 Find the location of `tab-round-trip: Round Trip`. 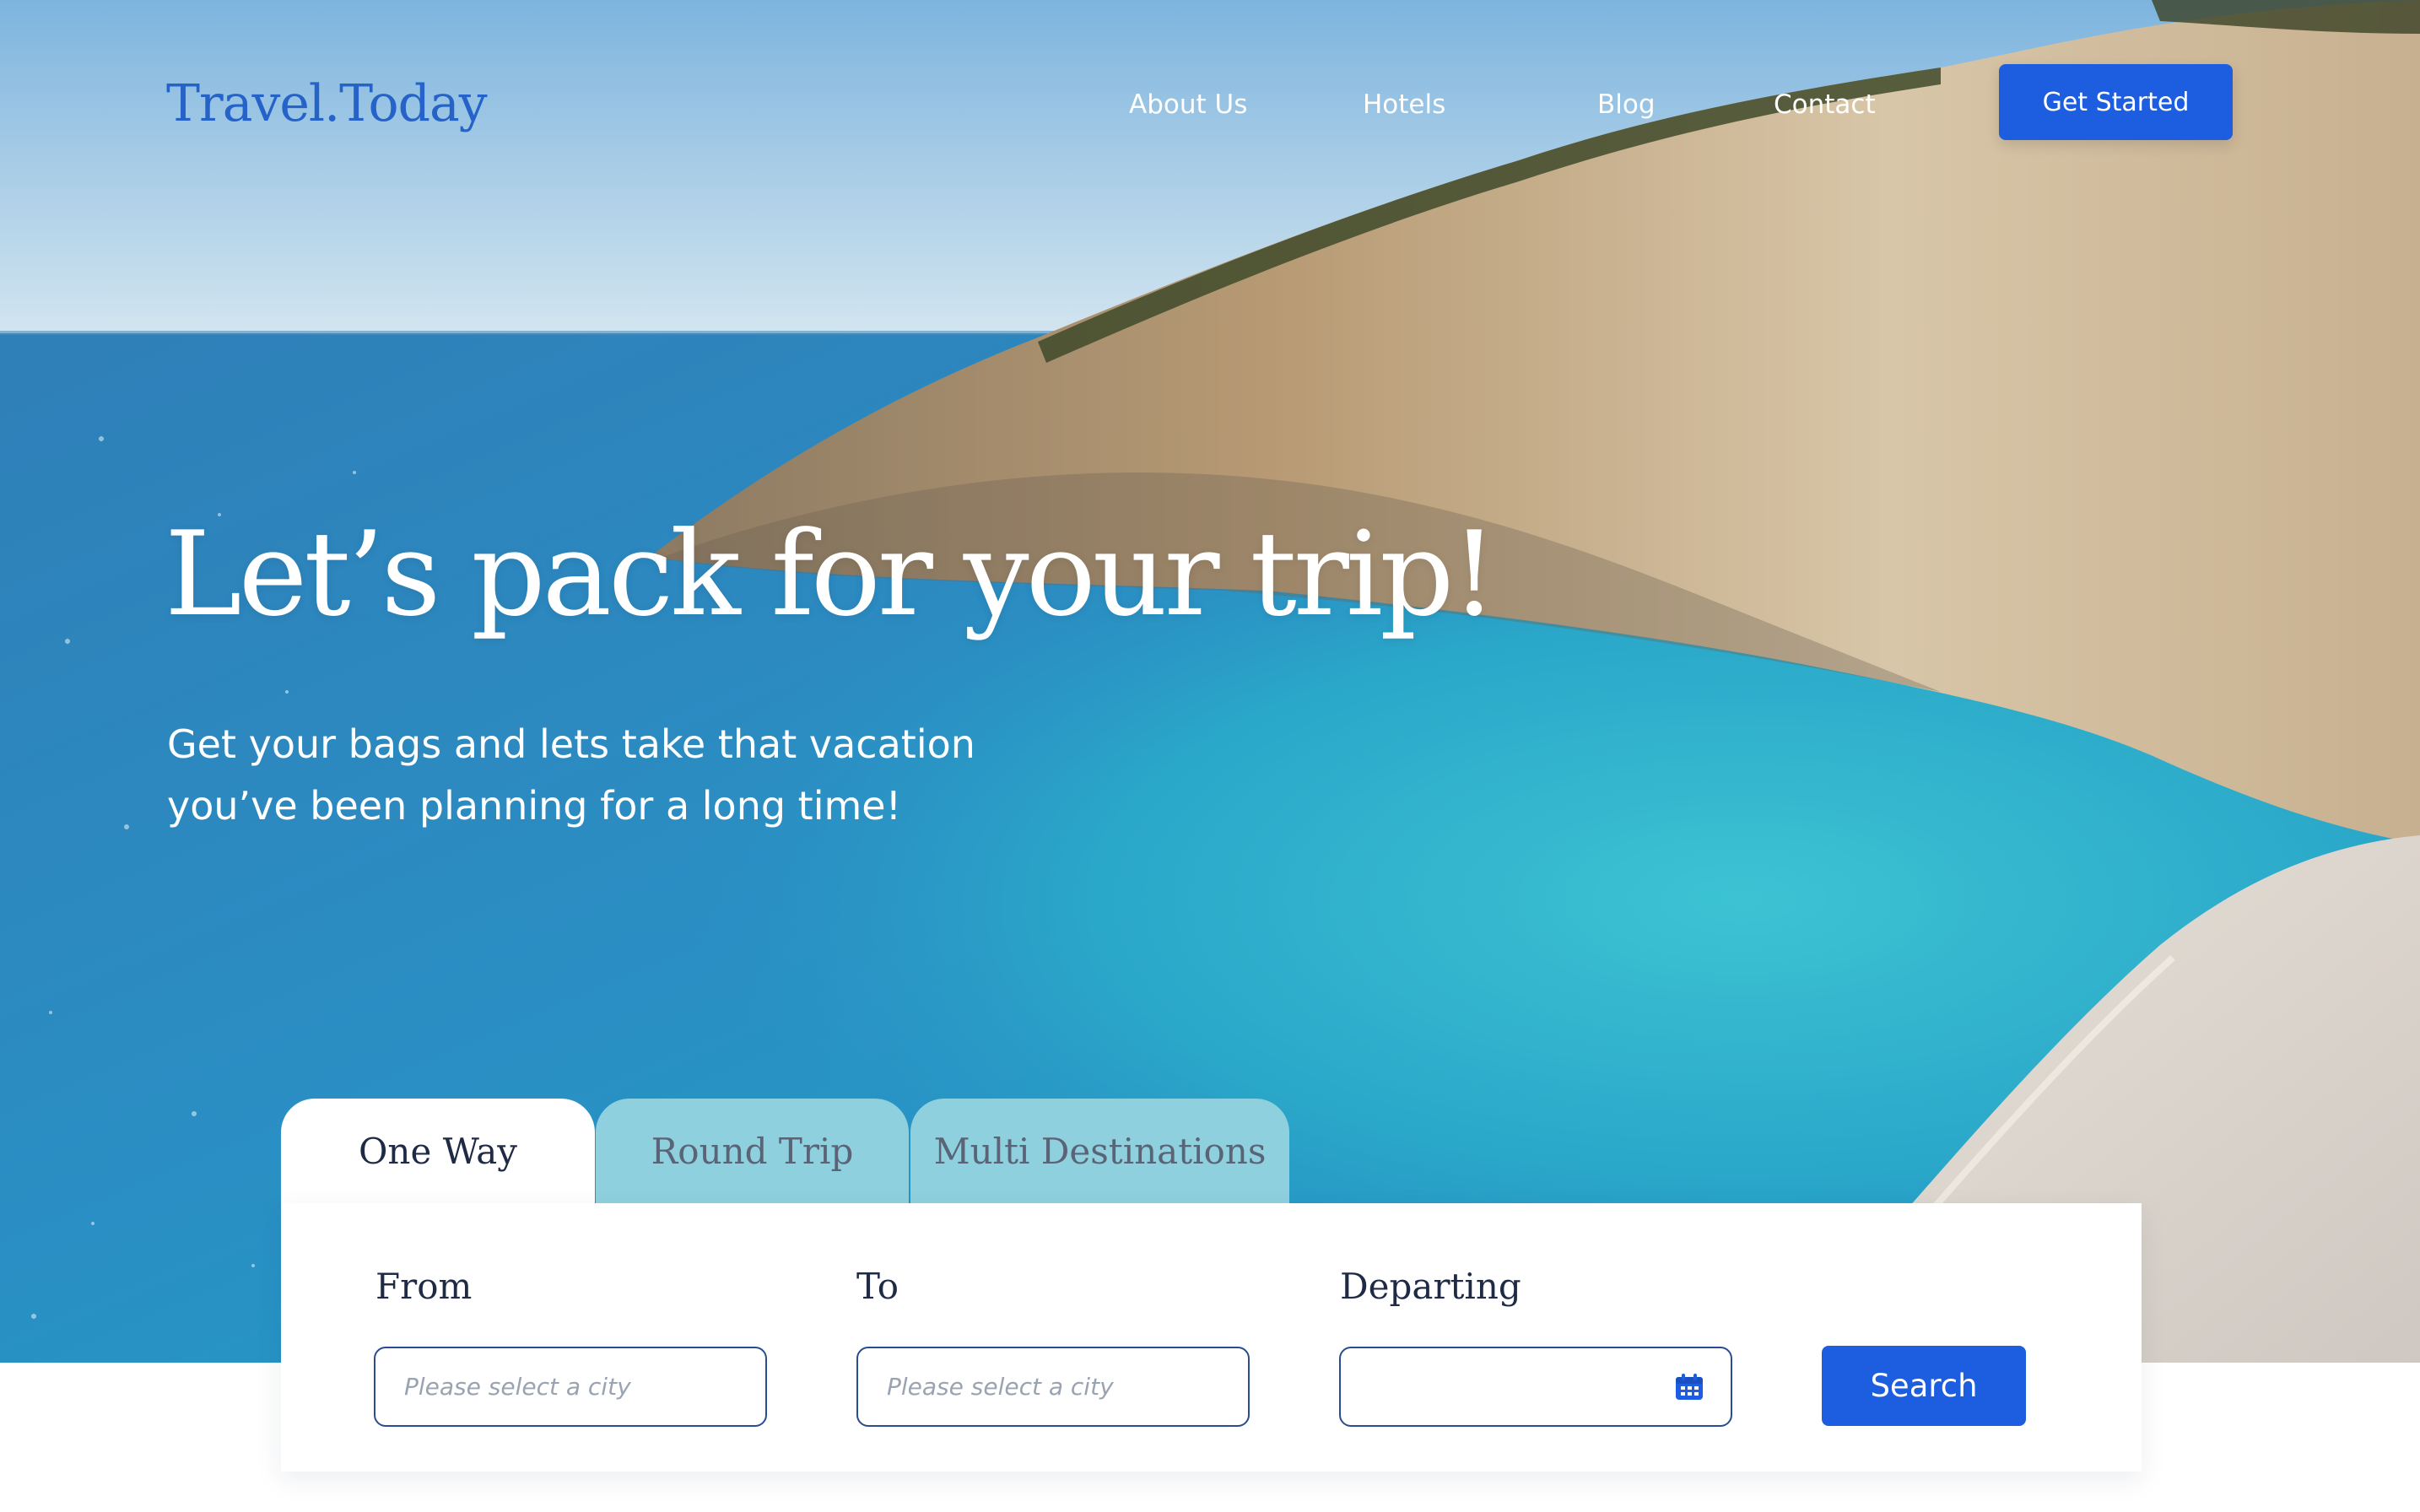

tab-round-trip: Round Trip is located at coordinates (752, 1151).